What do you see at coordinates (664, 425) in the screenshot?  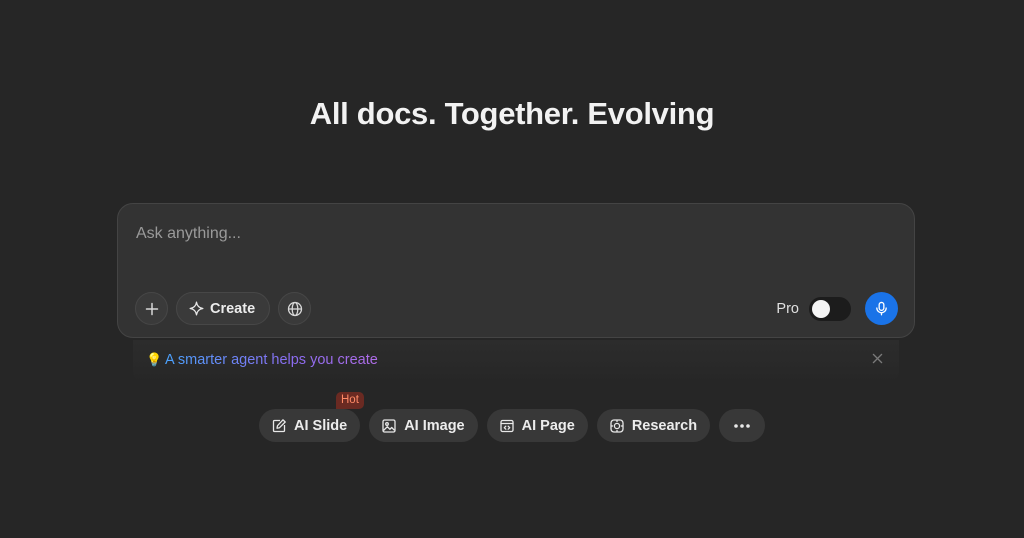 I see `research-label: Research` at bounding box center [664, 425].